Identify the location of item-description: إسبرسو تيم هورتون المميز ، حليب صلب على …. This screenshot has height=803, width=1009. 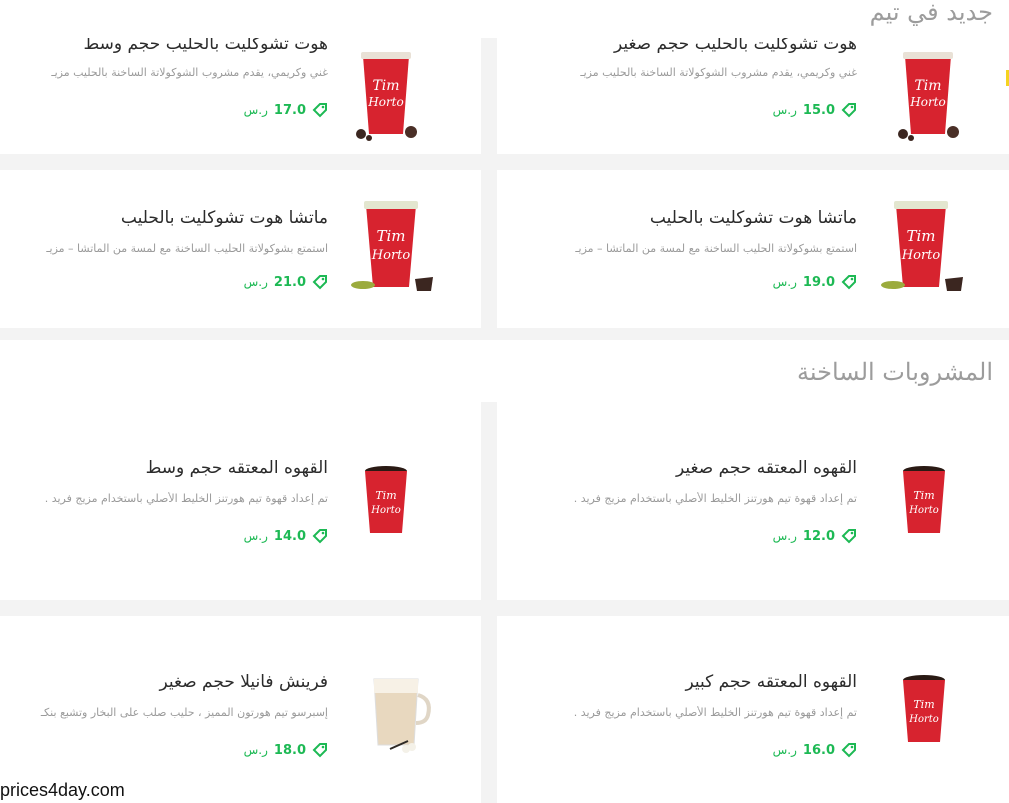
(184, 712).